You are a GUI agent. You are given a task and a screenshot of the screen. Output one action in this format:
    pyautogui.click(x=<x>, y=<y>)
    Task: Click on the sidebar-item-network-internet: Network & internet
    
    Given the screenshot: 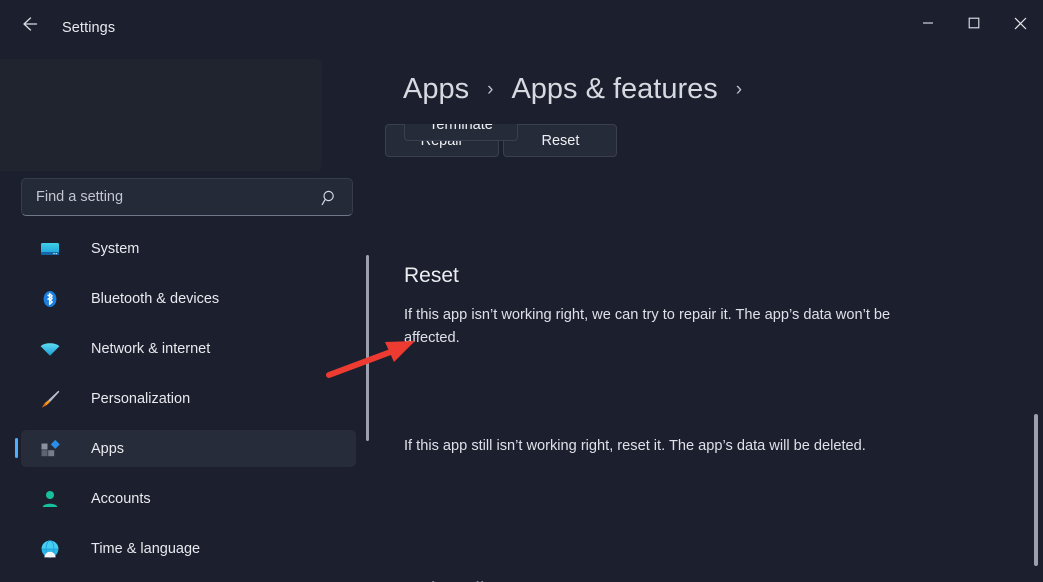 What is the action you would take?
    pyautogui.click(x=188, y=348)
    